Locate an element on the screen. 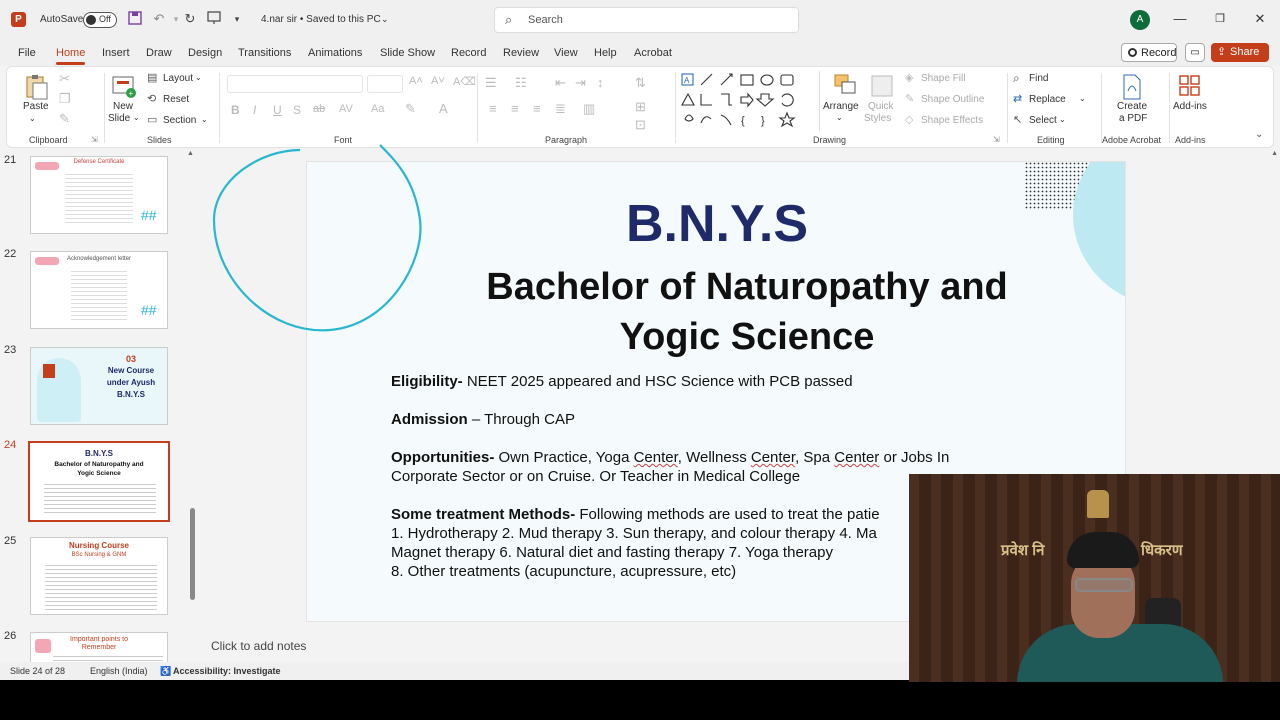 The image size is (1280, 720). arrange-button: Arrange is located at coordinates (841, 106).